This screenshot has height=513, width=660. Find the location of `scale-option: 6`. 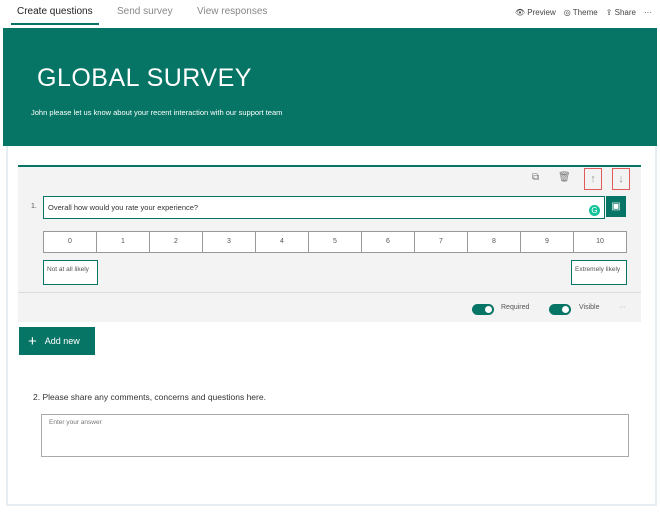

scale-option: 6 is located at coordinates (388, 242).